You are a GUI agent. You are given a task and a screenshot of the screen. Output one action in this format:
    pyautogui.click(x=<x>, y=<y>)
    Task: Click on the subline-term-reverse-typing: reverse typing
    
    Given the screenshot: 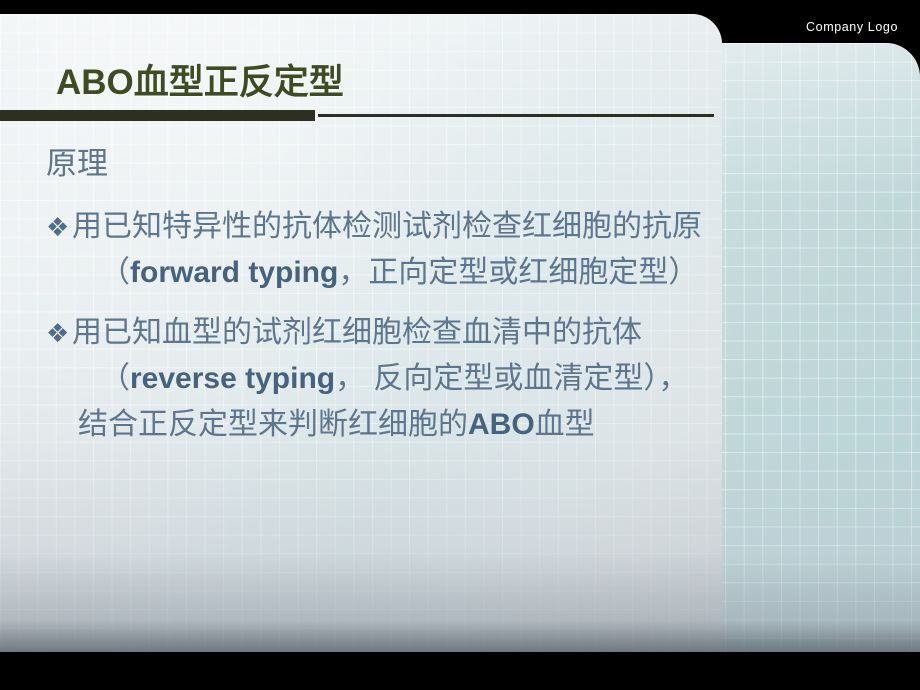 What is the action you would take?
    pyautogui.click(x=233, y=379)
    